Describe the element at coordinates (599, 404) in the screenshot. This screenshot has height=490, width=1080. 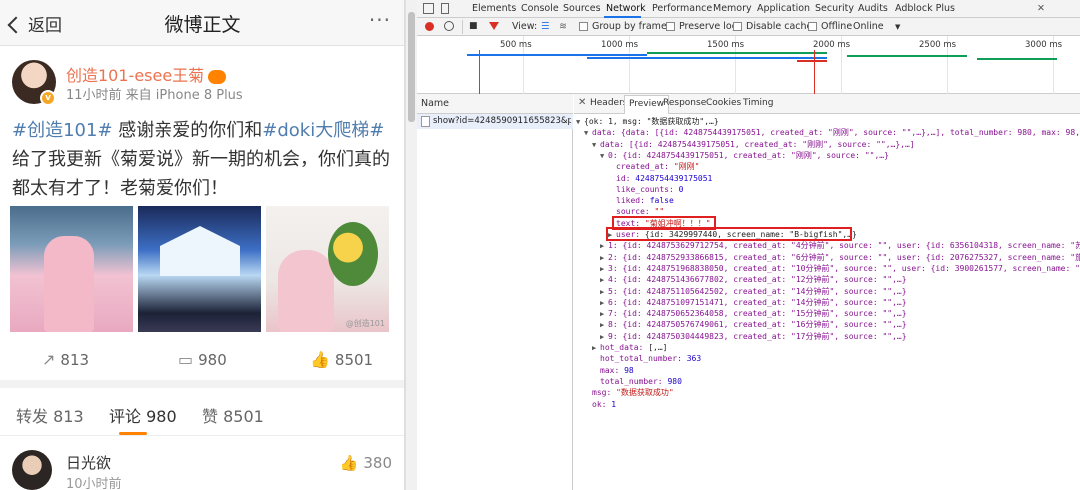
I see `json-key: ok:` at that location.